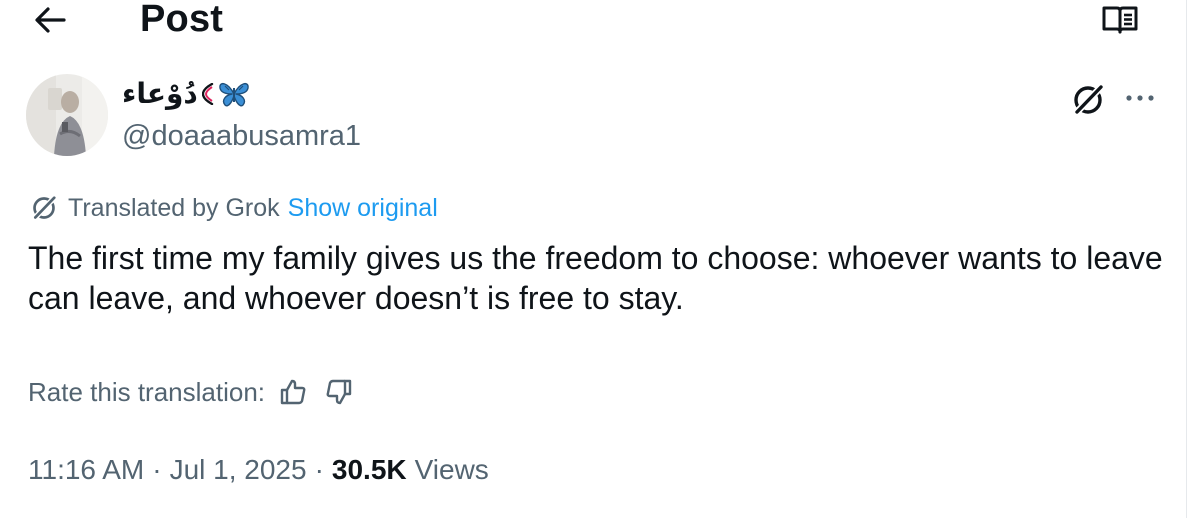 The width and height of the screenshot is (1198, 518). I want to click on back-button, so click(50, 20).